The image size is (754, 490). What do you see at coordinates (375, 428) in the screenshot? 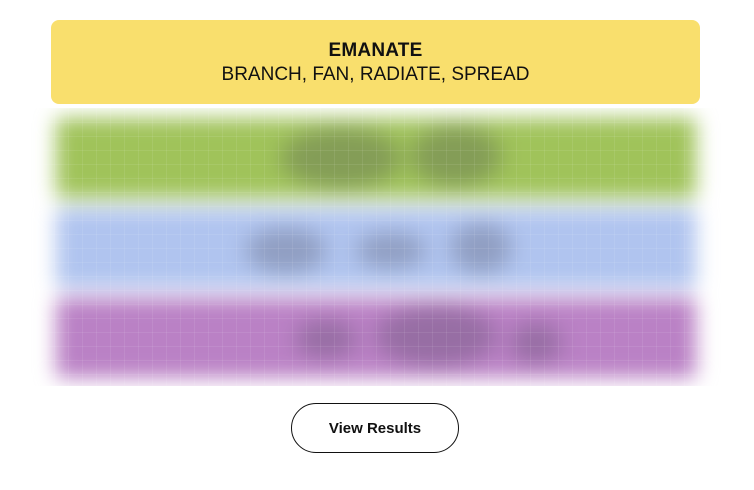
I see `view-results-button: View Results` at bounding box center [375, 428].